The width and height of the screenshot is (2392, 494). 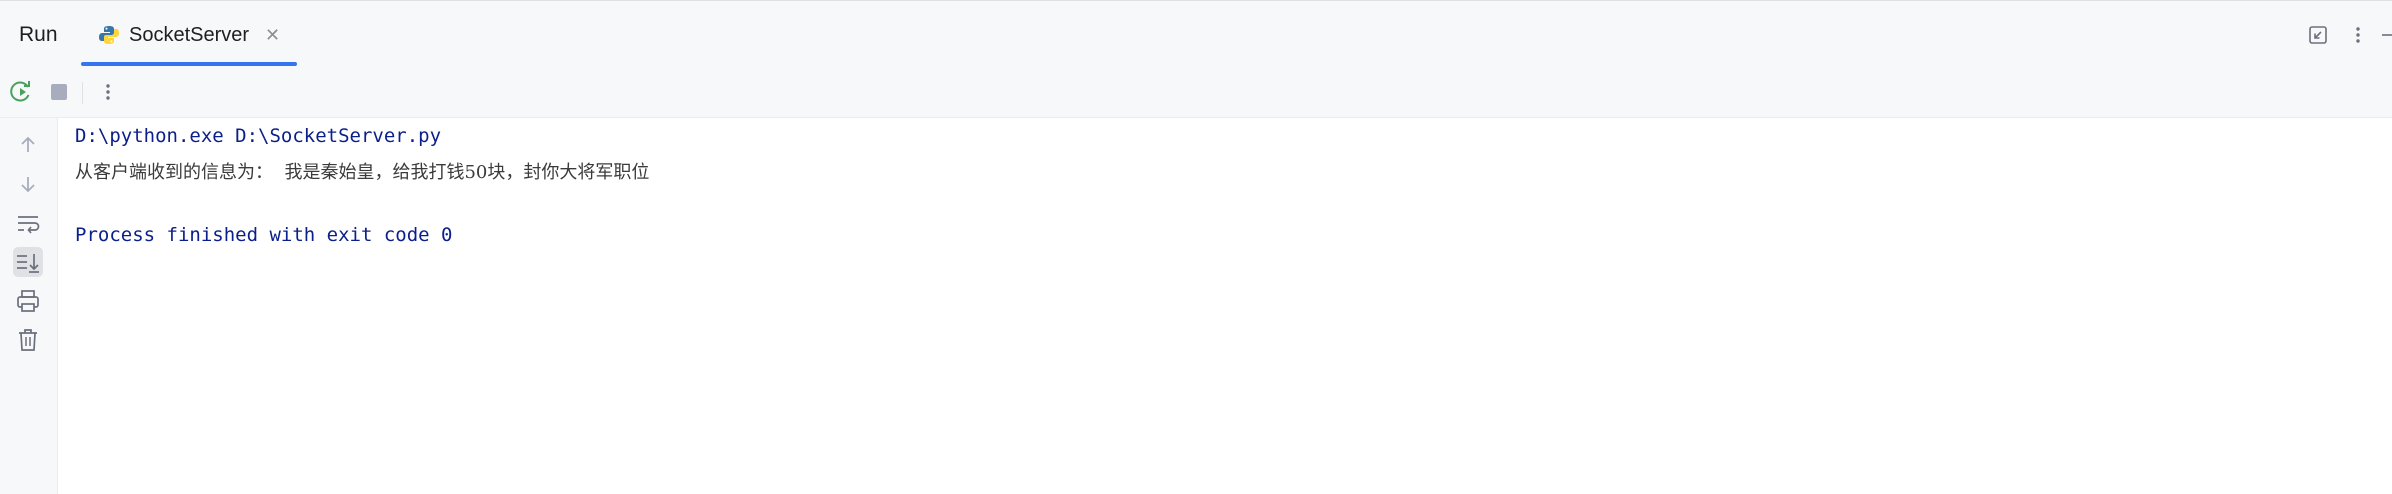 What do you see at coordinates (109, 35) in the screenshot?
I see `python-icon` at bounding box center [109, 35].